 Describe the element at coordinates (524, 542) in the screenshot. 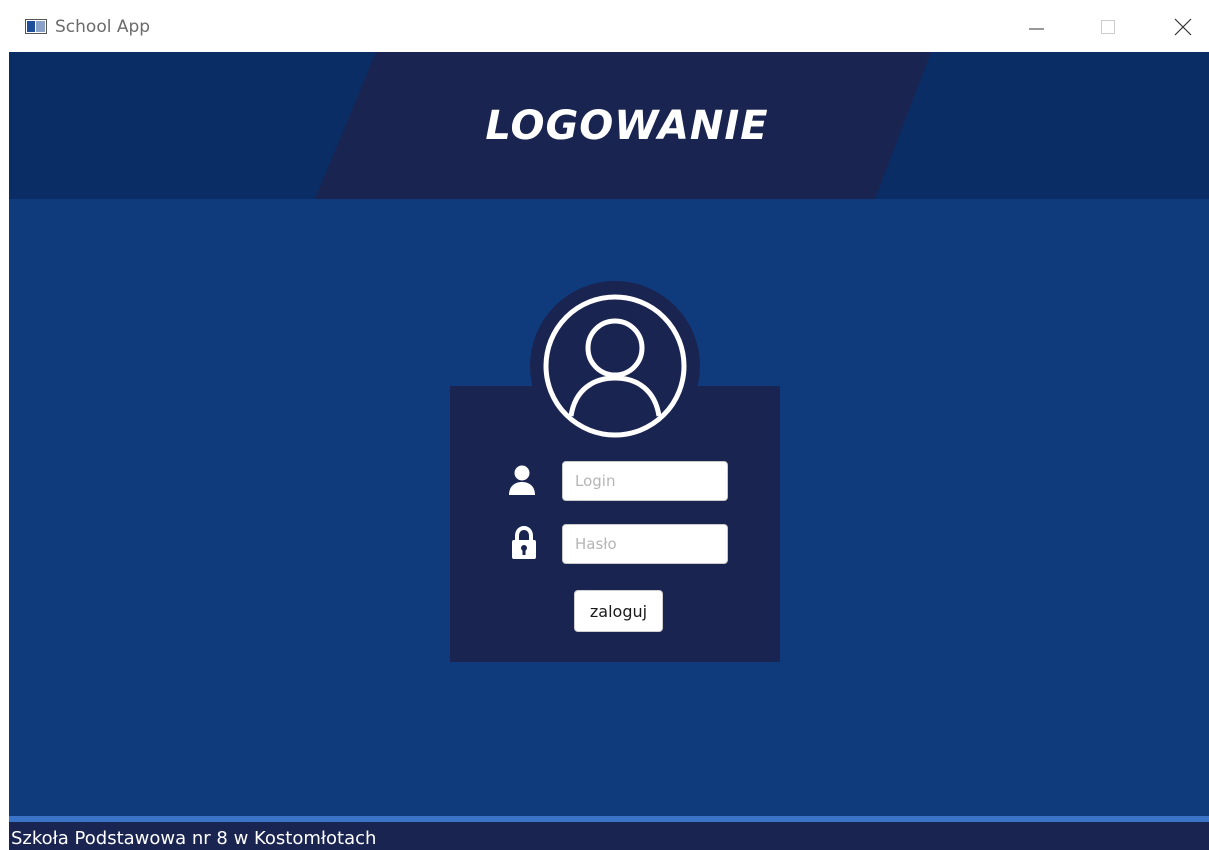

I see `lock-icon` at that location.